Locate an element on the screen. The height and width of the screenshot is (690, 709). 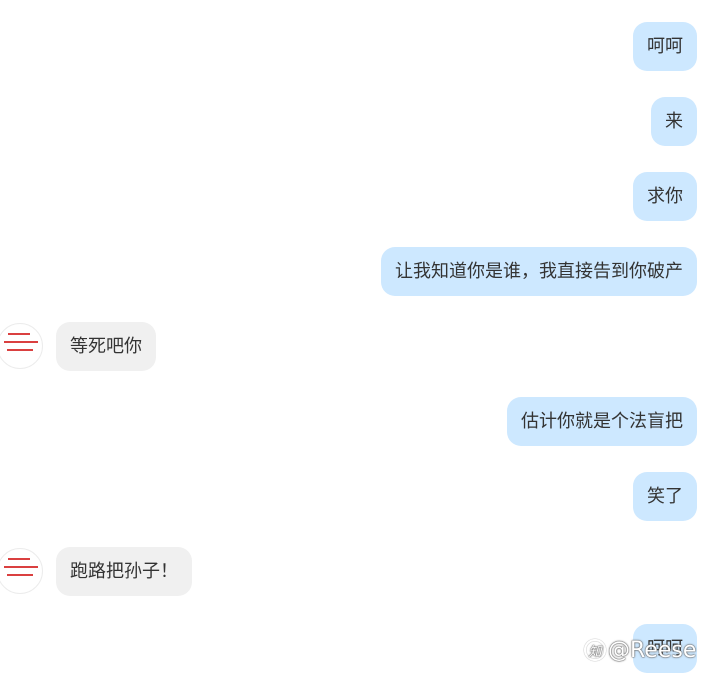
message-text: 估计你就是个法盲把 is located at coordinates (602, 421).